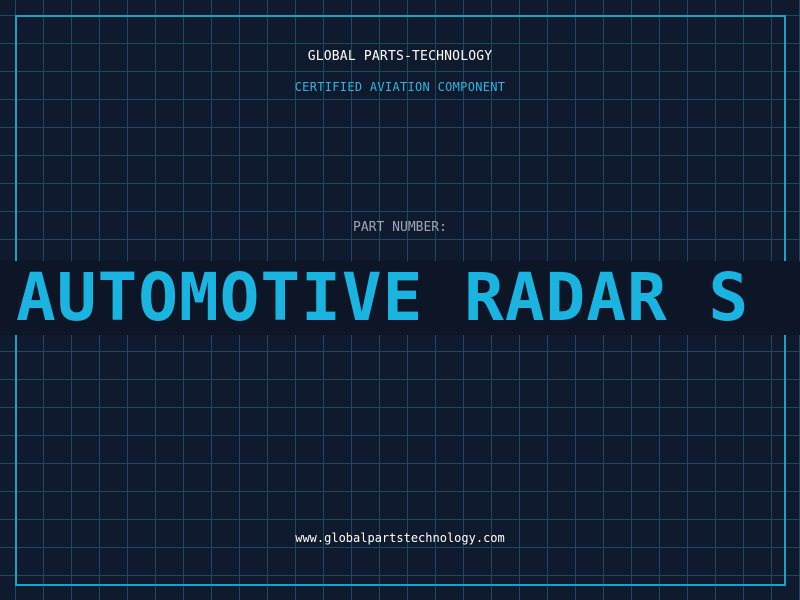 The height and width of the screenshot is (600, 800). I want to click on part-number-label: PART NUMBER:, so click(400, 227).